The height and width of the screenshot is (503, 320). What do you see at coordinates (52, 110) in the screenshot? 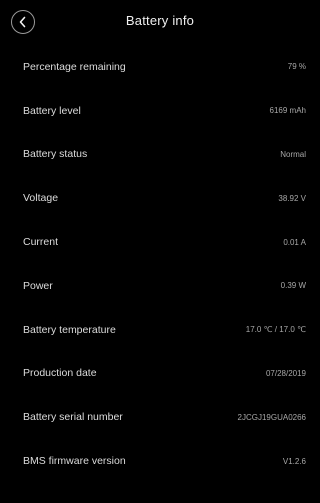
I see `row-label: Battery level` at bounding box center [52, 110].